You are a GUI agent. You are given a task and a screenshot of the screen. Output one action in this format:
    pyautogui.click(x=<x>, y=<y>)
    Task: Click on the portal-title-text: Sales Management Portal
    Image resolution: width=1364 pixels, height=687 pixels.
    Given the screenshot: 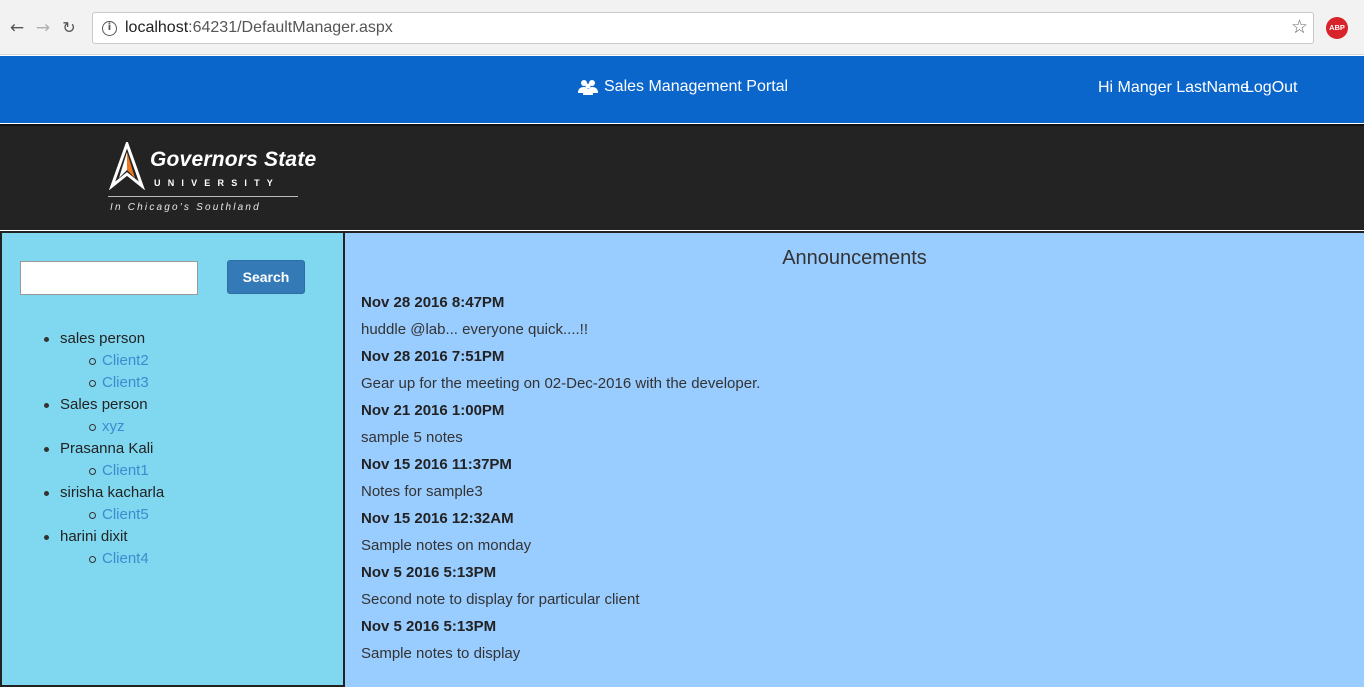 What is the action you would take?
    pyautogui.click(x=696, y=86)
    